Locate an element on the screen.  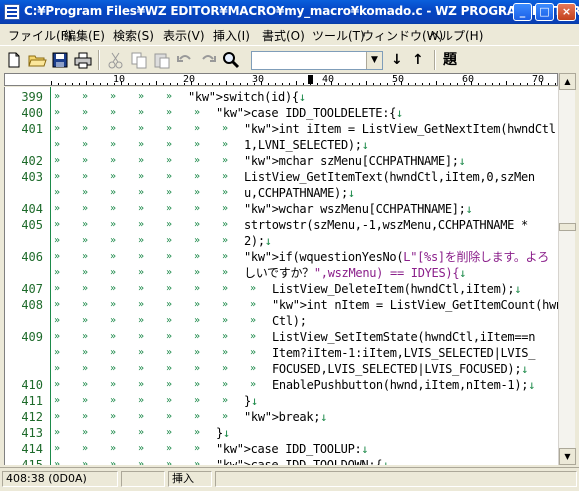
find-previous-button: ↑ is located at coordinates (418, 60).